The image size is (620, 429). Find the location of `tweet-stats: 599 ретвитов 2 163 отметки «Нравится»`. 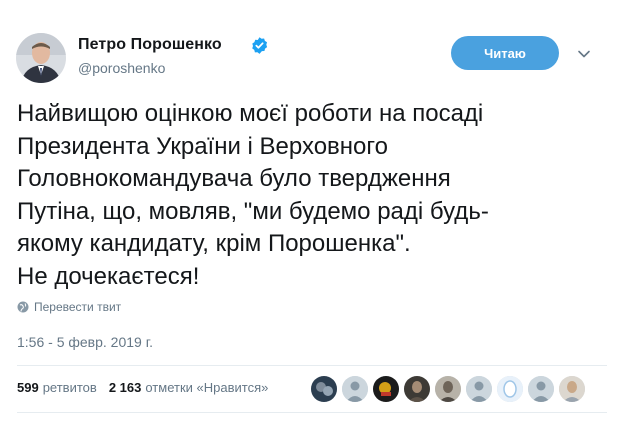

tweet-stats: 599 ретвитов 2 163 отметки «Нравится» is located at coordinates (148, 387).